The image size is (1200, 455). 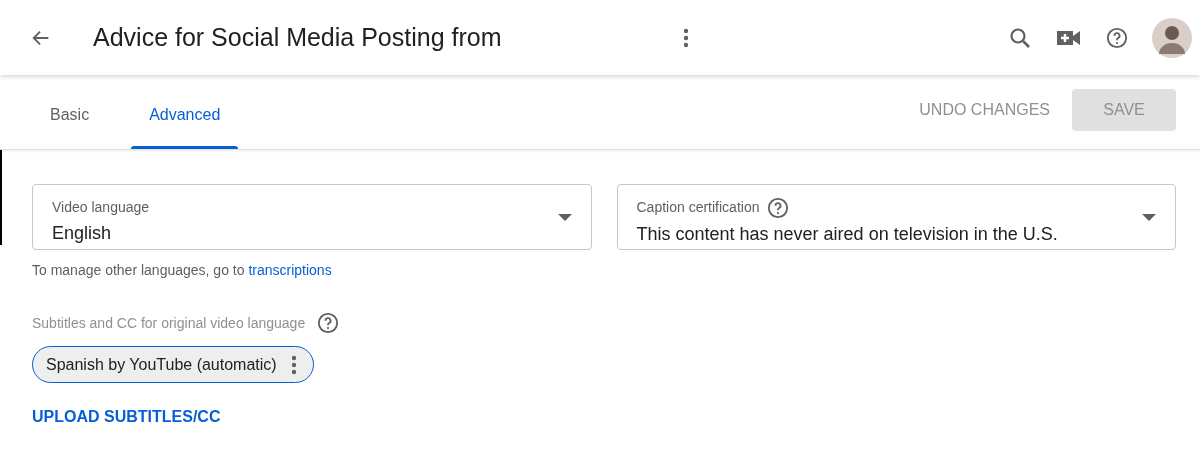 I want to click on upload-subtitles-button: UPLOAD SUBTITLES/CC, so click(x=126, y=417).